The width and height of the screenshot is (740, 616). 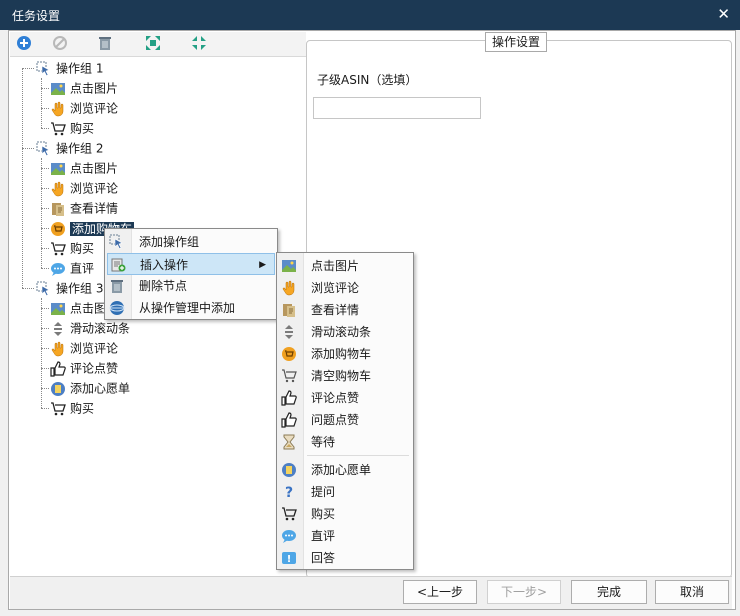 What do you see at coordinates (692, 592) in the screenshot?
I see `cancel-button: 取消` at bounding box center [692, 592].